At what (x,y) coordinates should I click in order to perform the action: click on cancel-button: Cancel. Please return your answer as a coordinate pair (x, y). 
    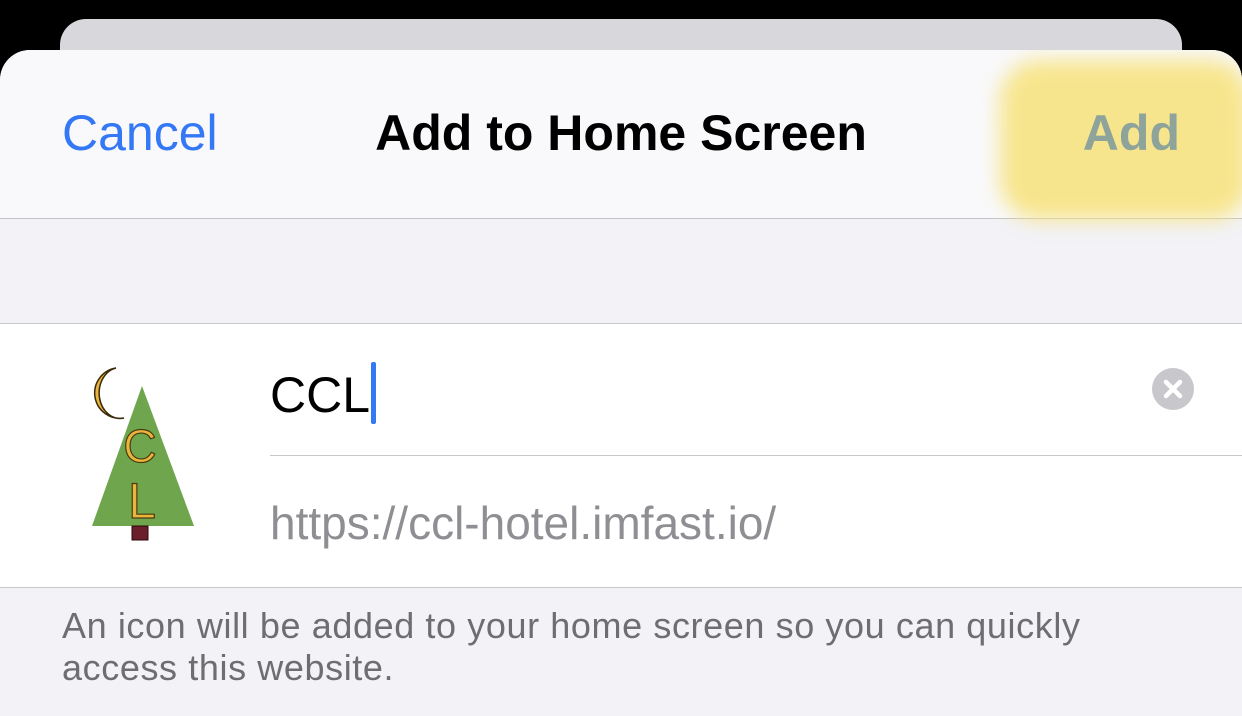
    Looking at the image, I should click on (140, 133).